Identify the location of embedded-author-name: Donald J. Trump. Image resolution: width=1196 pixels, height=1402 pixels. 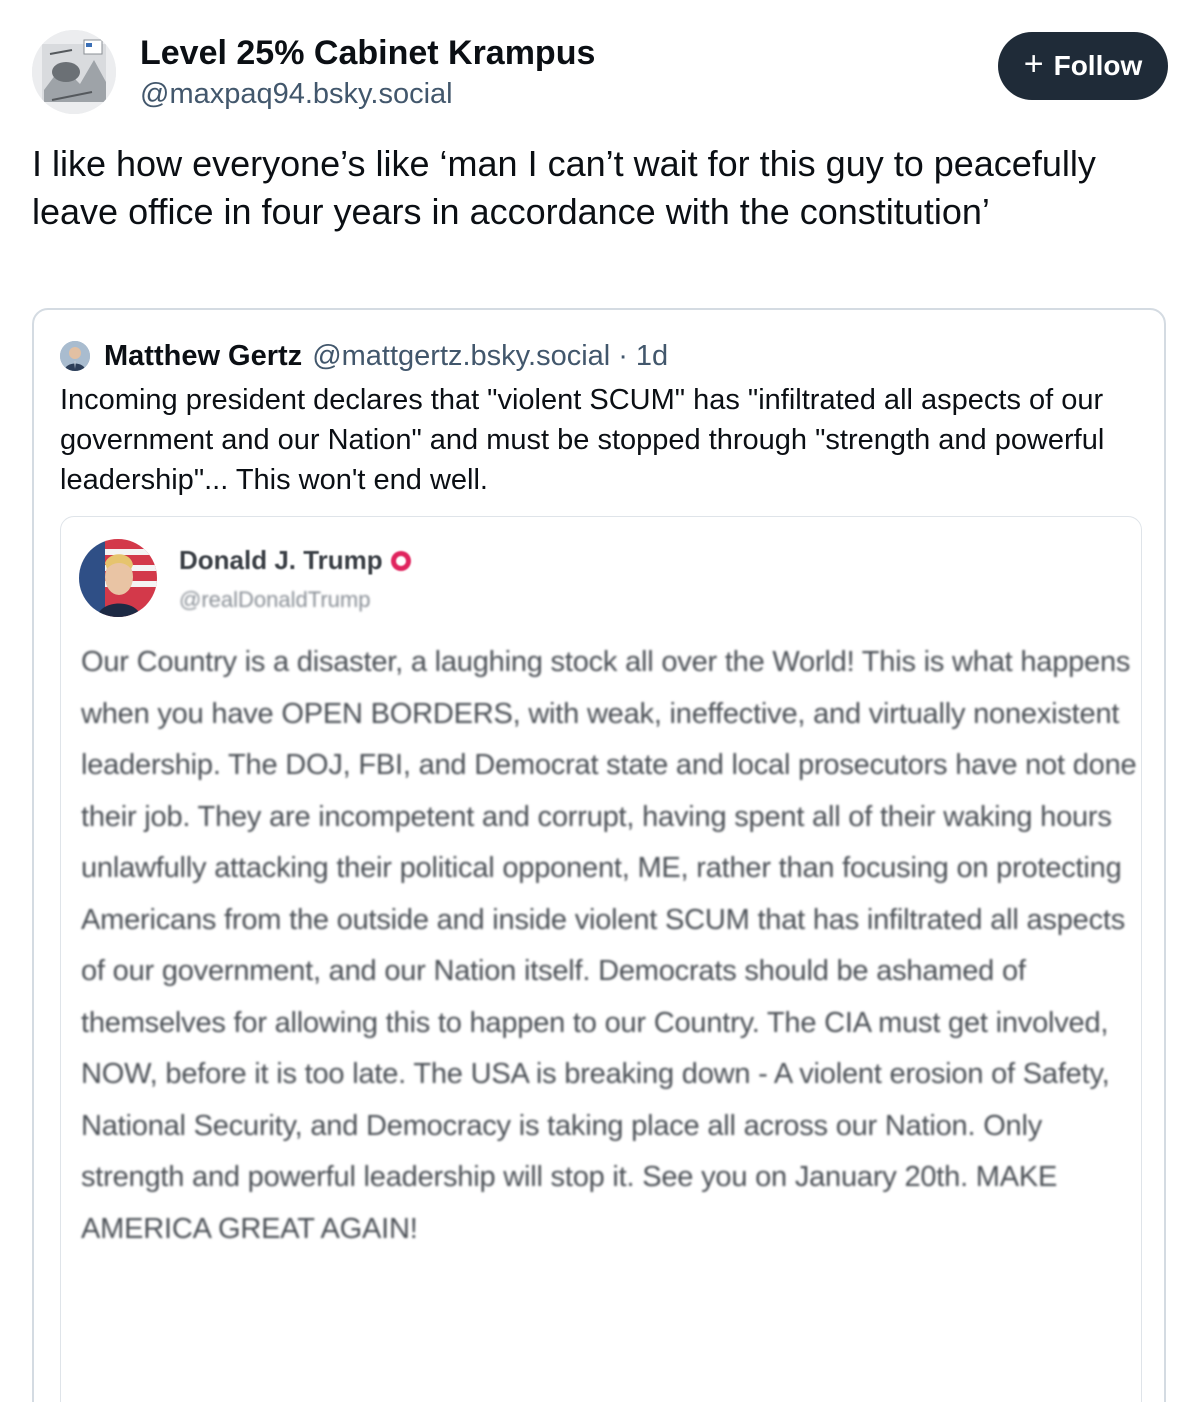
(295, 560).